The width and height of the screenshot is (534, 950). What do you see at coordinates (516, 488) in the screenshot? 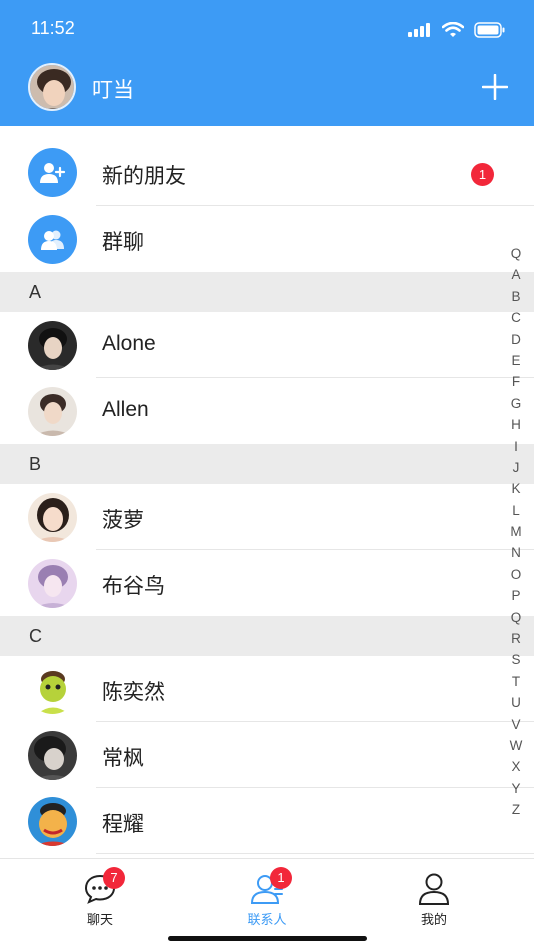
I see `index-letter: K` at bounding box center [516, 488].